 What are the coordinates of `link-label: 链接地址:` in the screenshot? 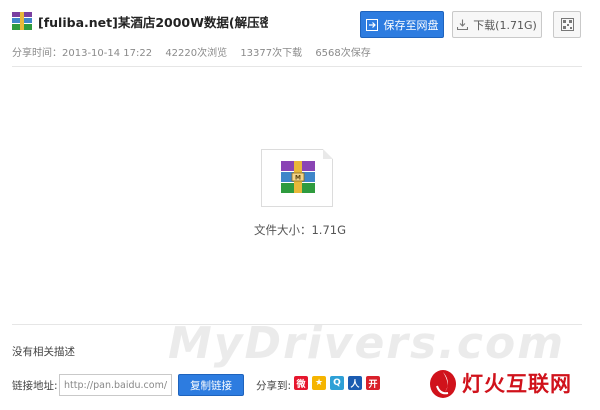 It's located at (35, 386).